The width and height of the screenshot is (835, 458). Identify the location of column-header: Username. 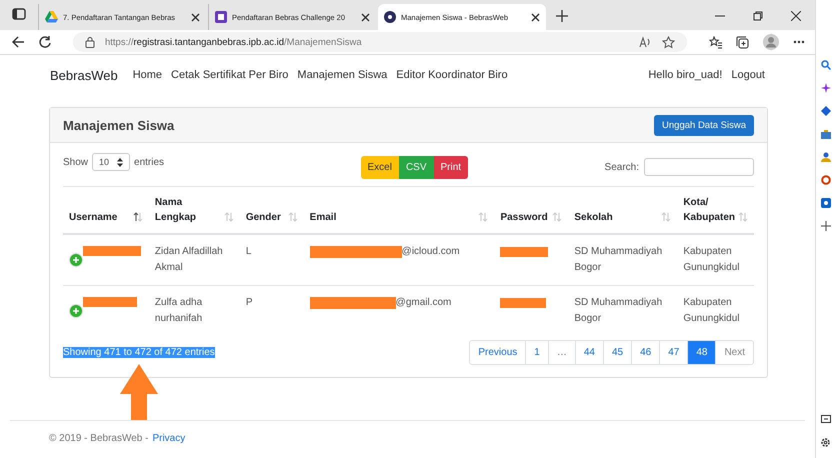
(93, 217).